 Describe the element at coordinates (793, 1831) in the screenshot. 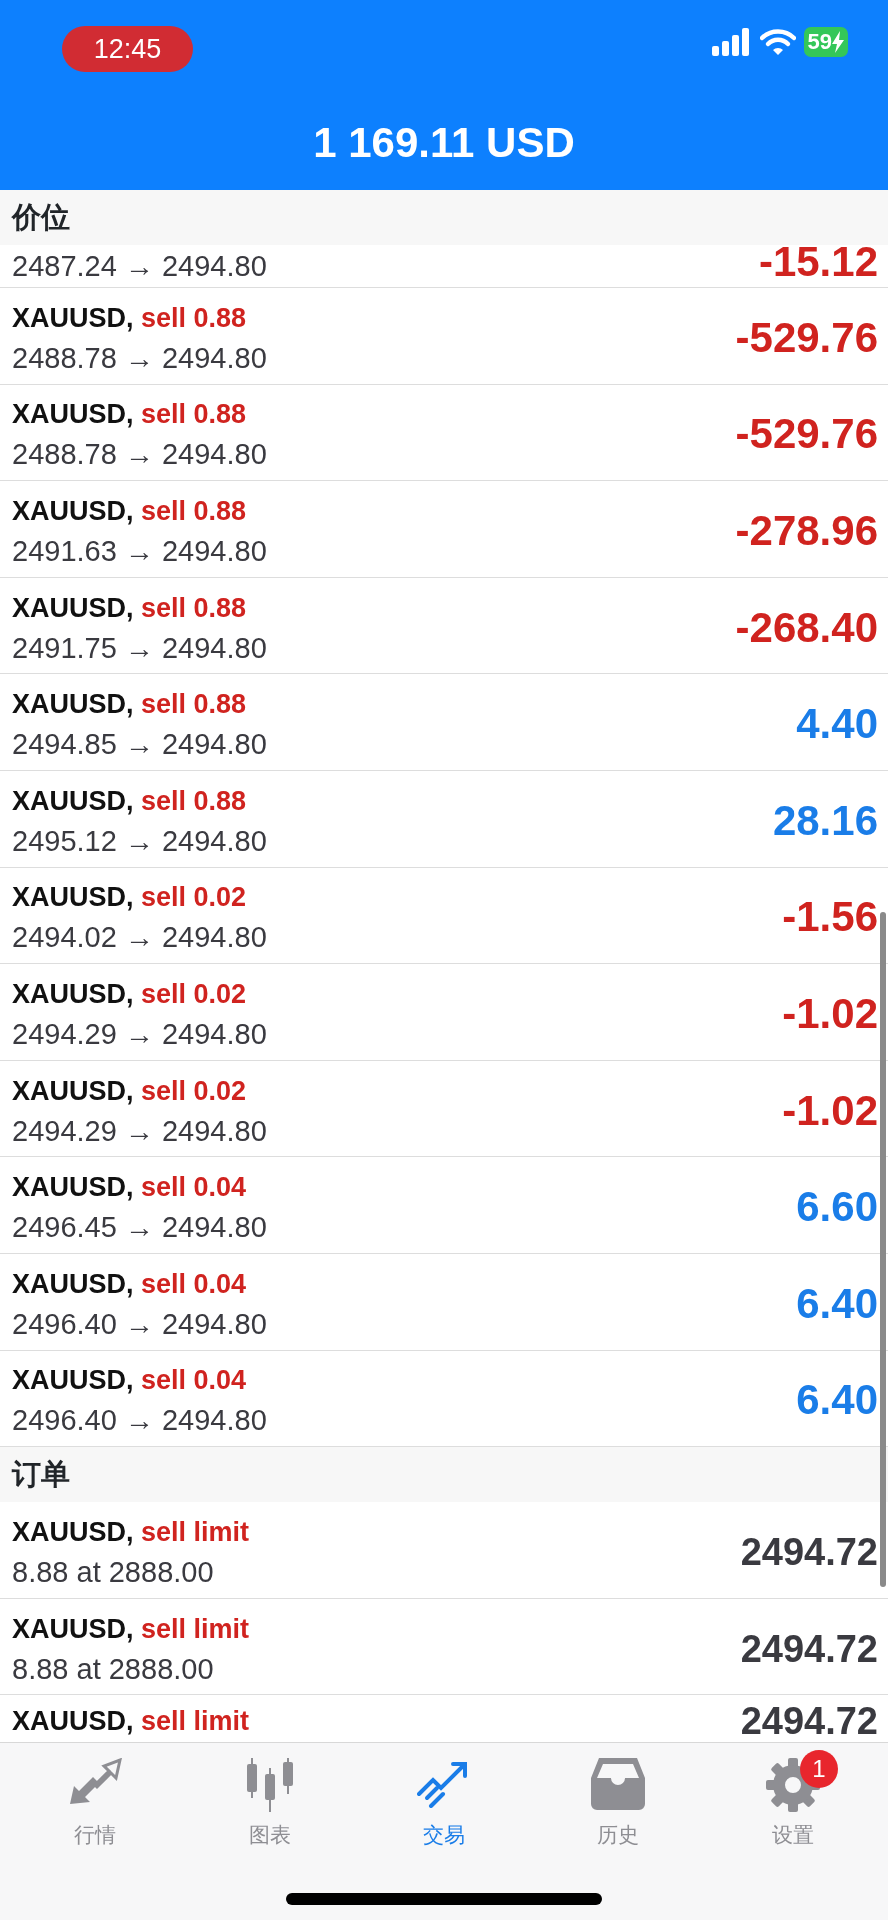

I see `tab-button: 1 设置` at that location.